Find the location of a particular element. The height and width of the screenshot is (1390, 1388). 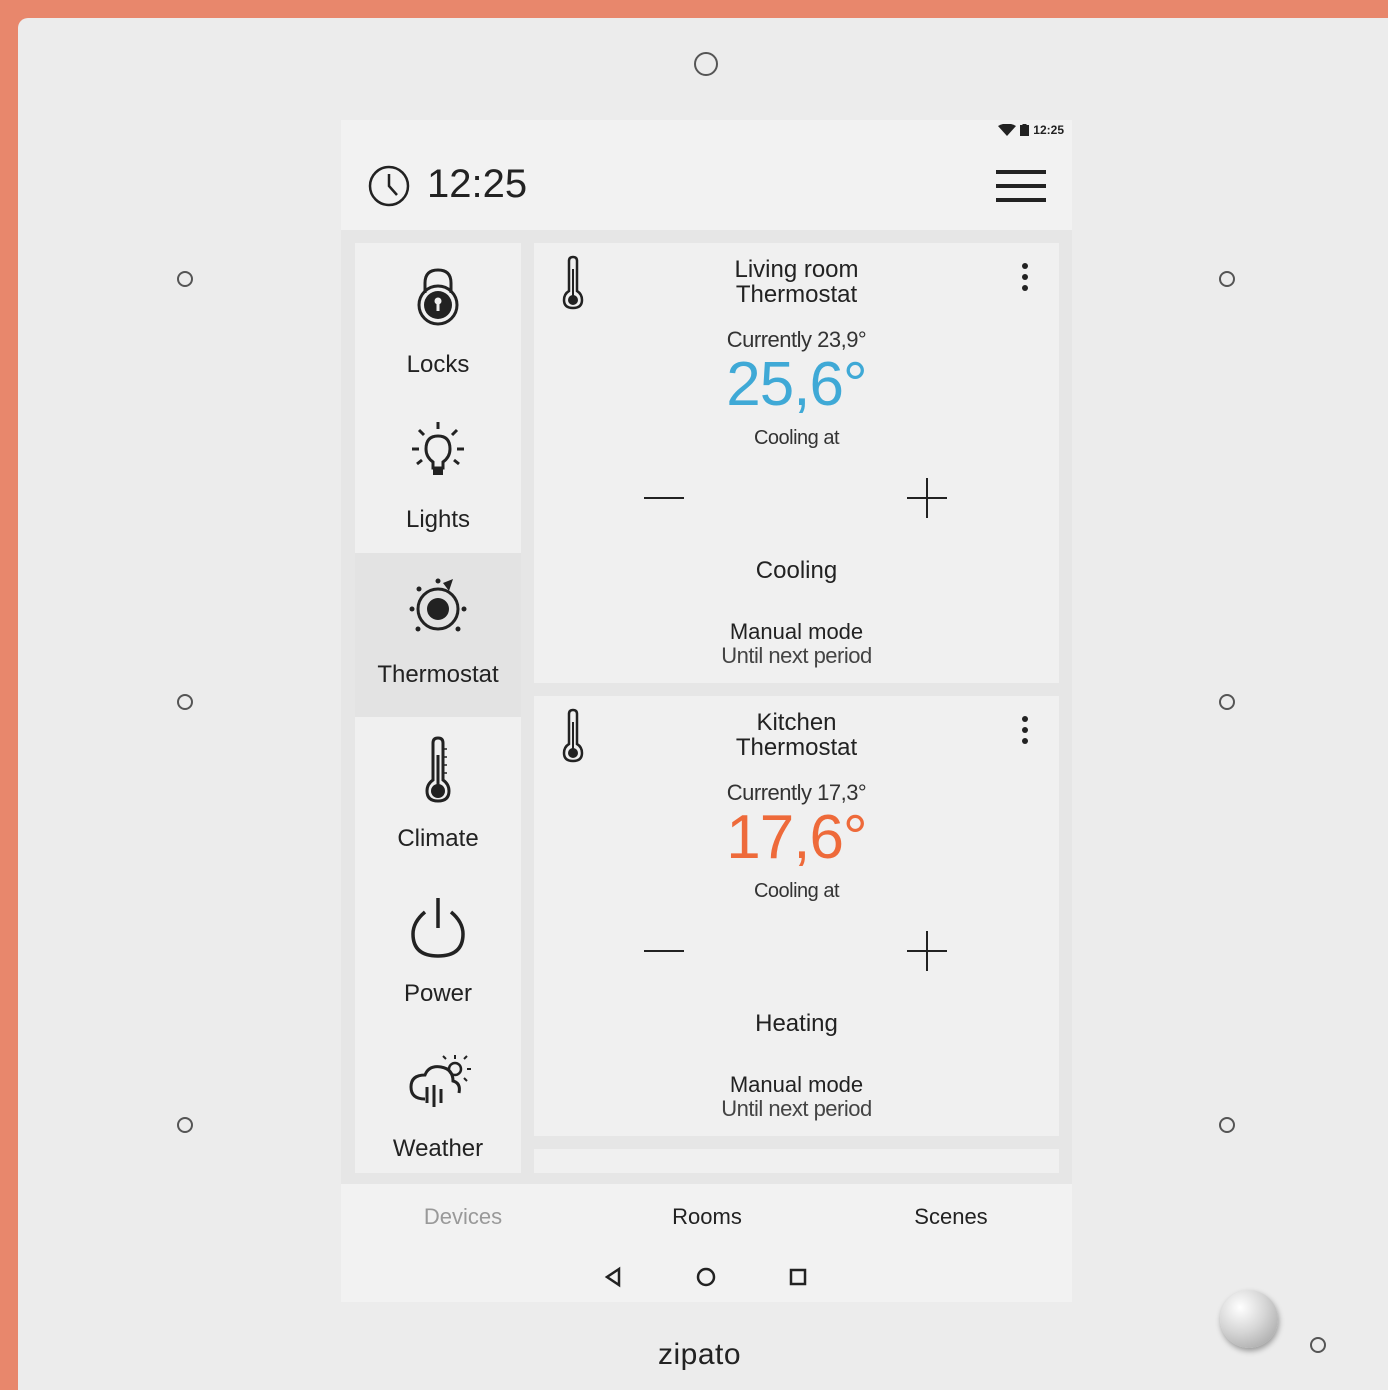

system-nav-bar is located at coordinates (706, 1277).